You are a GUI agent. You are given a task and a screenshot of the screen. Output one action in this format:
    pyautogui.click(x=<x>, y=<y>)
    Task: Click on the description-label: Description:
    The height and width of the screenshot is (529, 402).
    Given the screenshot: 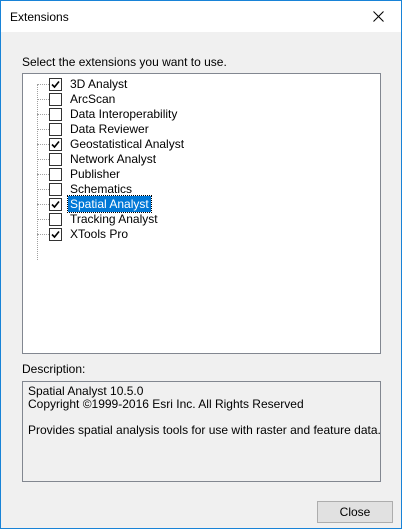 What is the action you would take?
    pyautogui.click(x=54, y=369)
    